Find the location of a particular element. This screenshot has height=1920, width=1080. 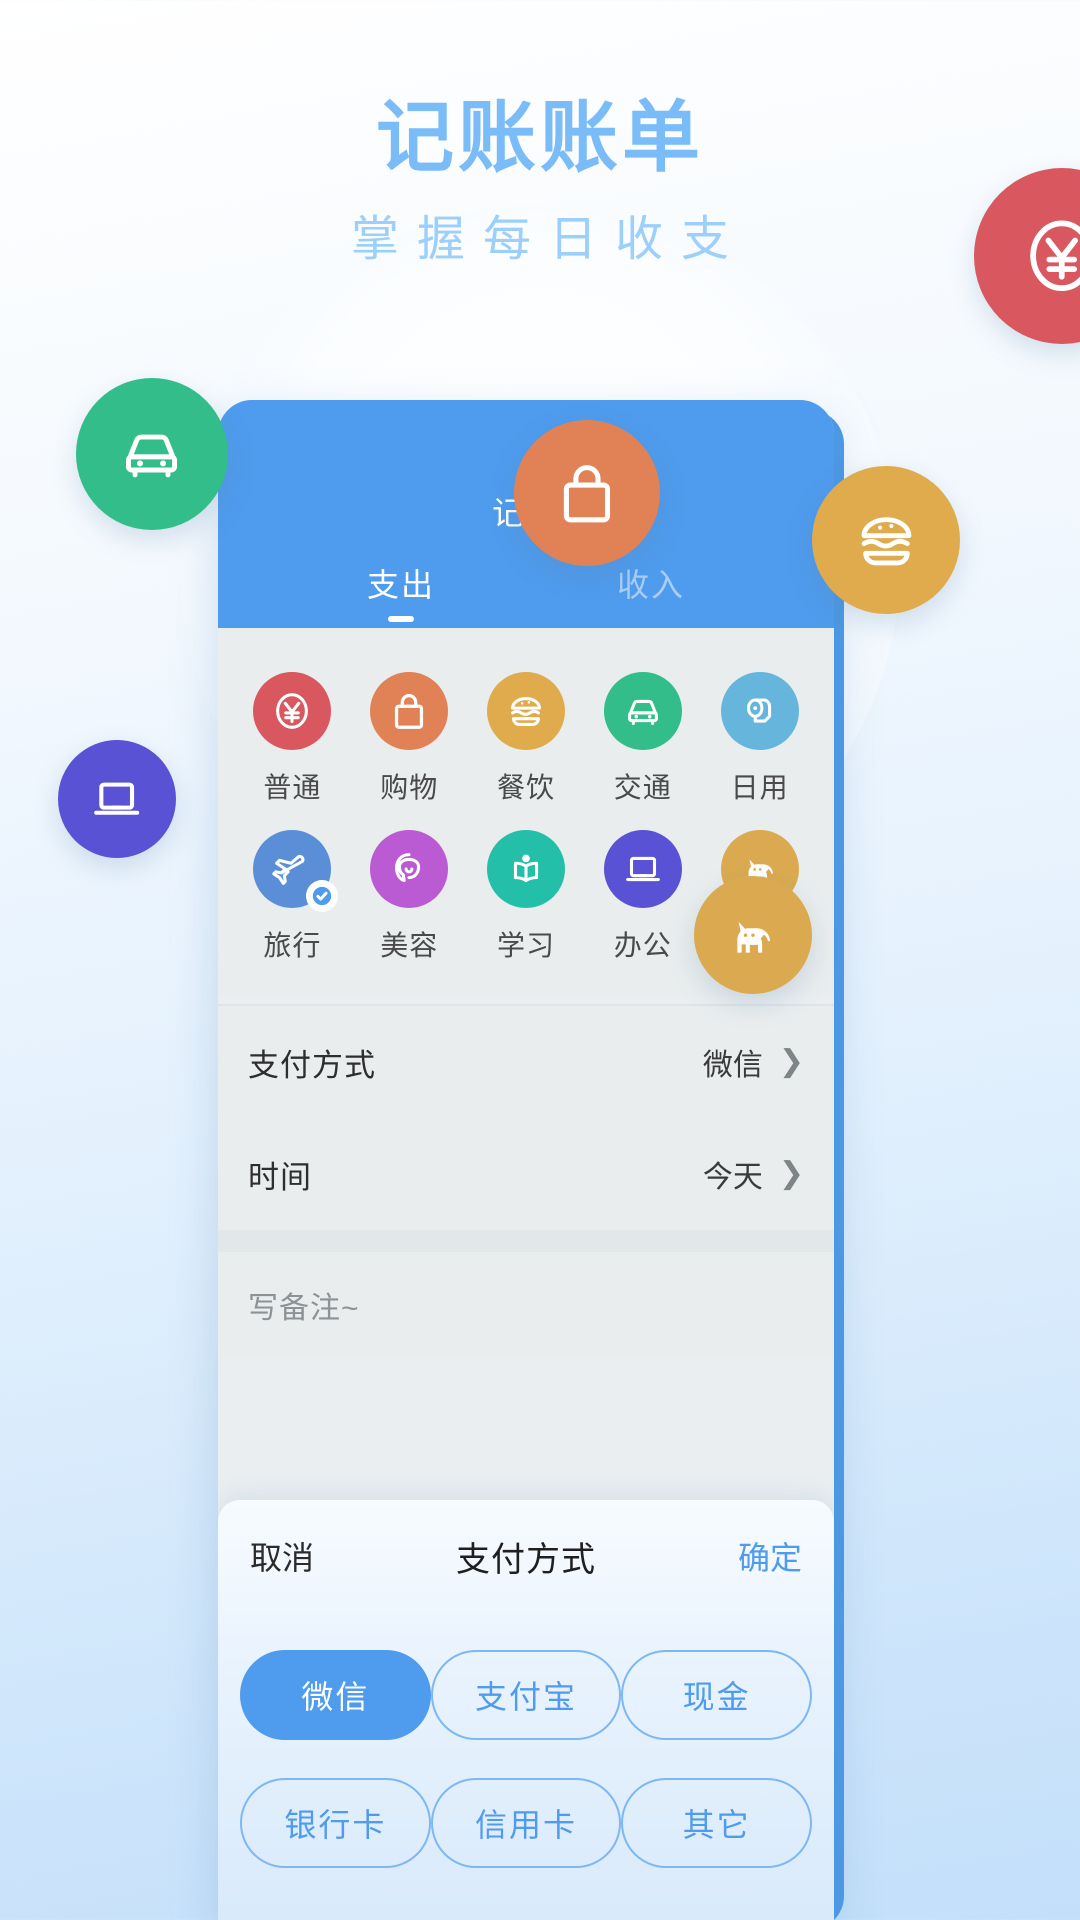

form-value: 今天 is located at coordinates (732, 1177).